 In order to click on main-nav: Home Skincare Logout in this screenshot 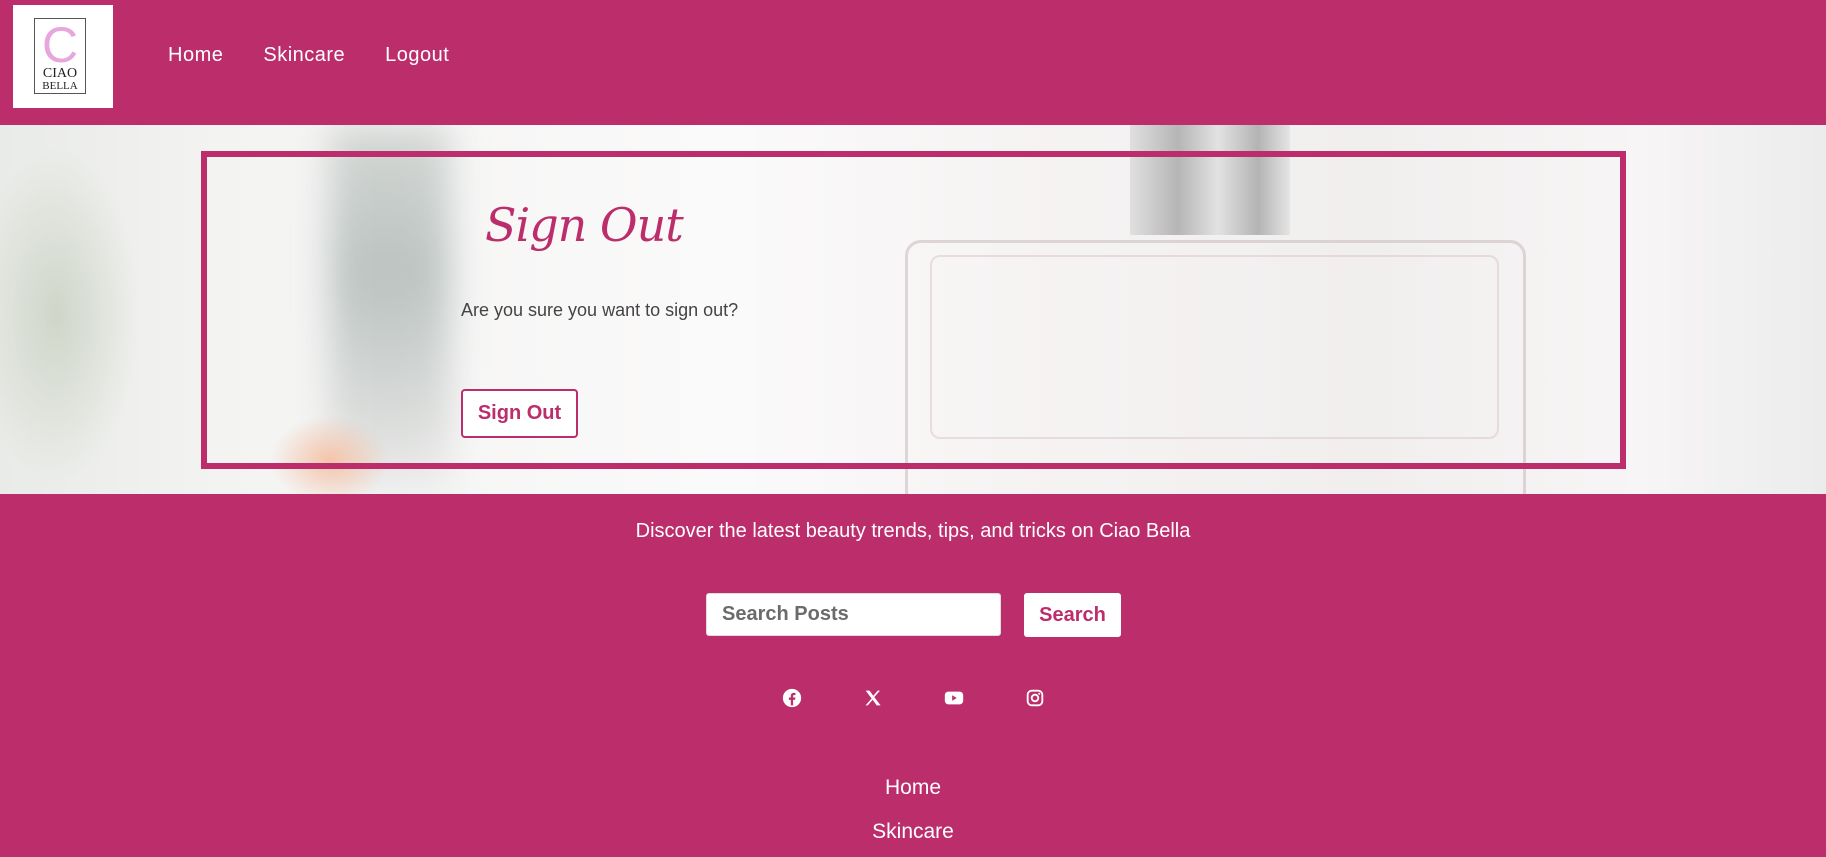, I will do `click(328, 55)`.